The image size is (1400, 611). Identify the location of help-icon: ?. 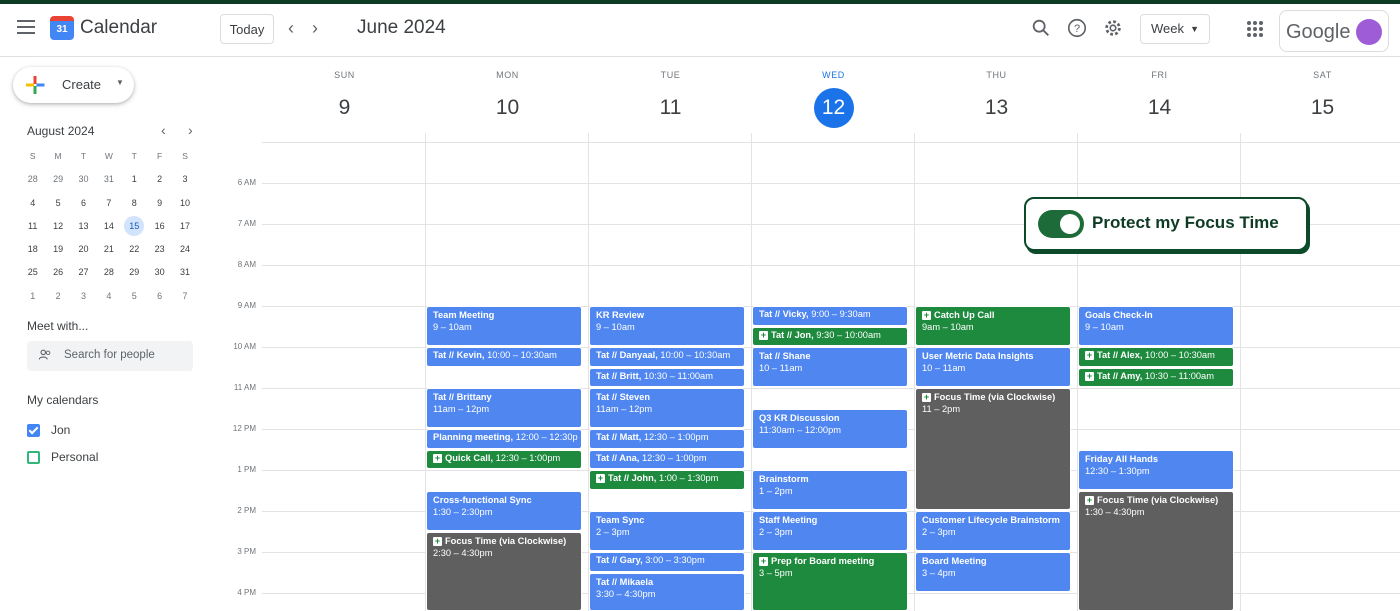
(1077, 28).